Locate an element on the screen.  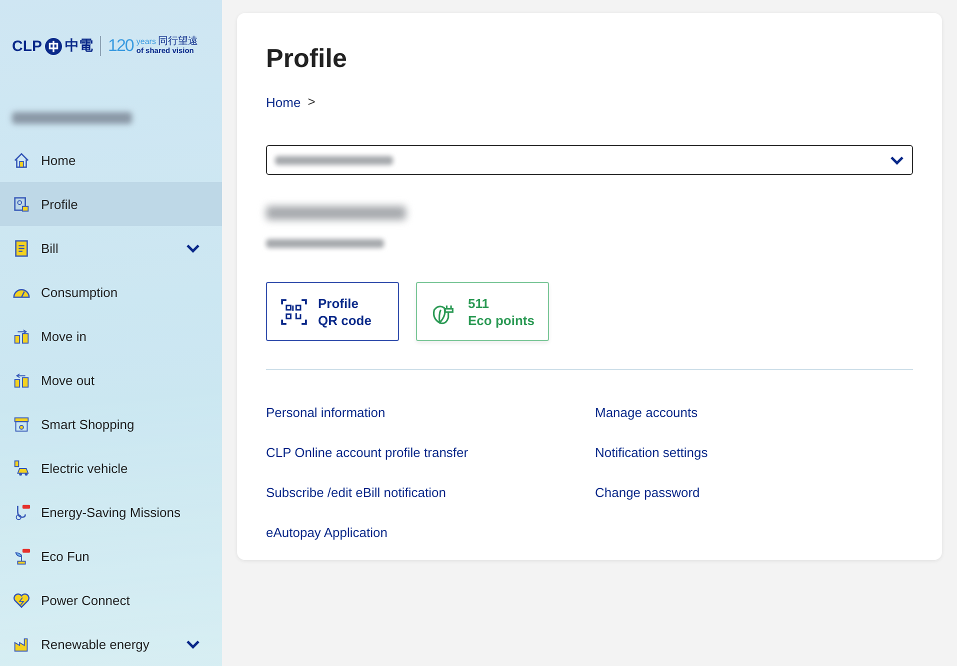
document-icon is located at coordinates (21, 248).